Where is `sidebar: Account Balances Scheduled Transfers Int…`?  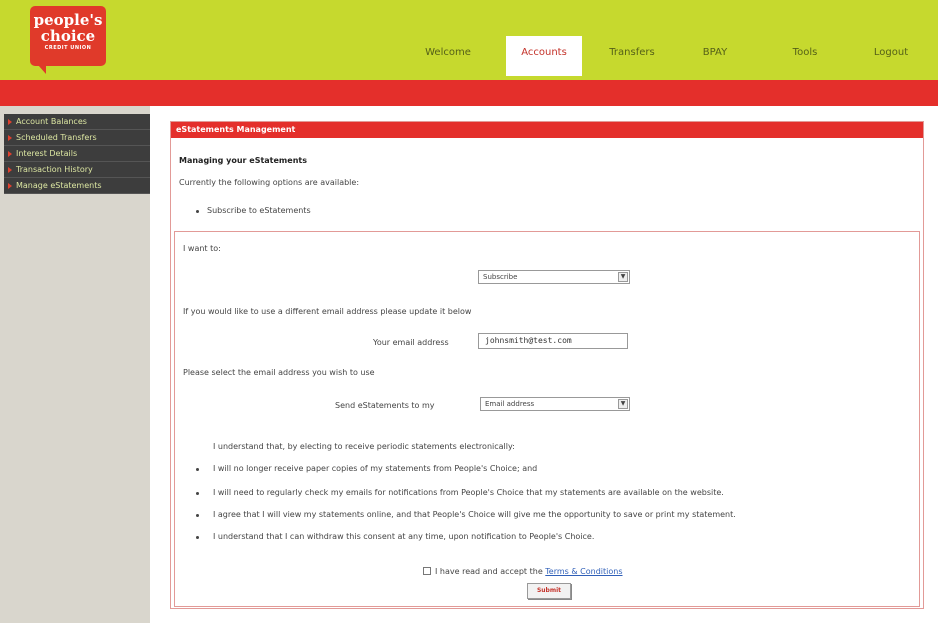 sidebar: Account Balances Scheduled Transfers Int… is located at coordinates (75, 364).